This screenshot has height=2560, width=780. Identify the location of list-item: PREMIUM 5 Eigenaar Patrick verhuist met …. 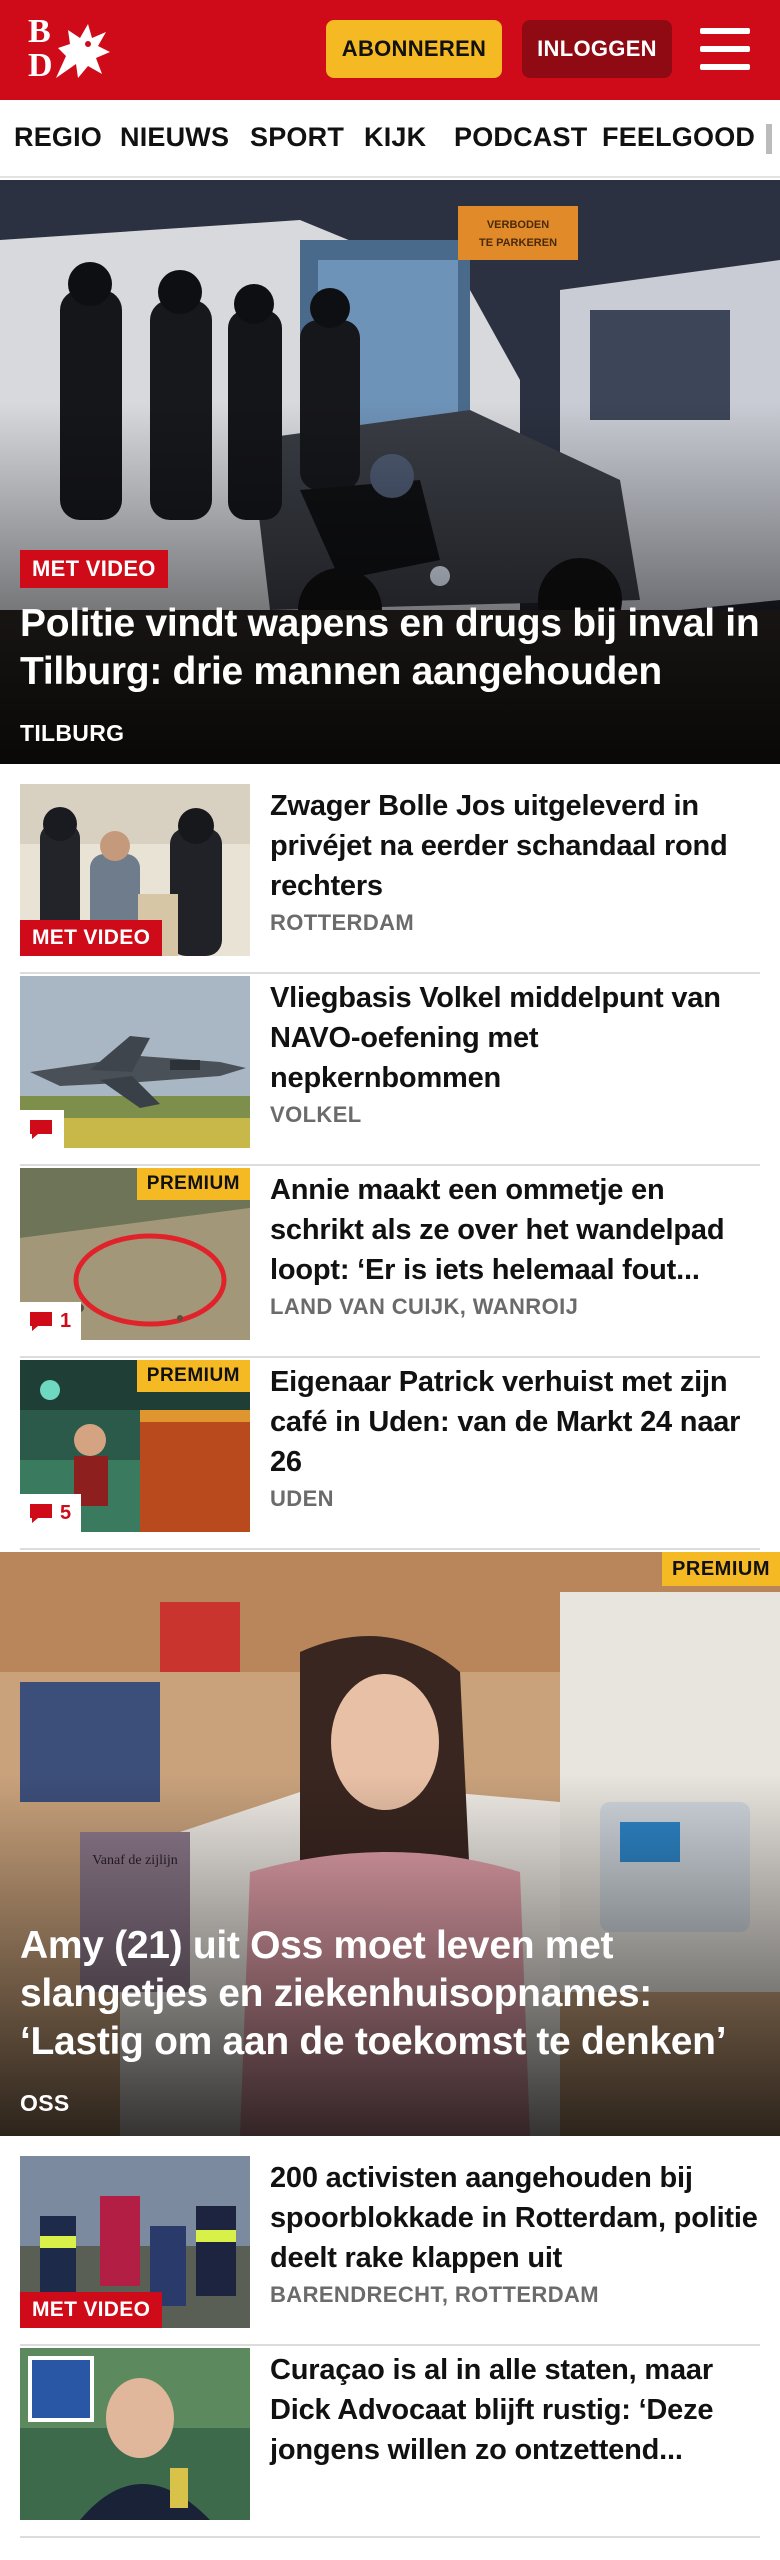
(390, 1455).